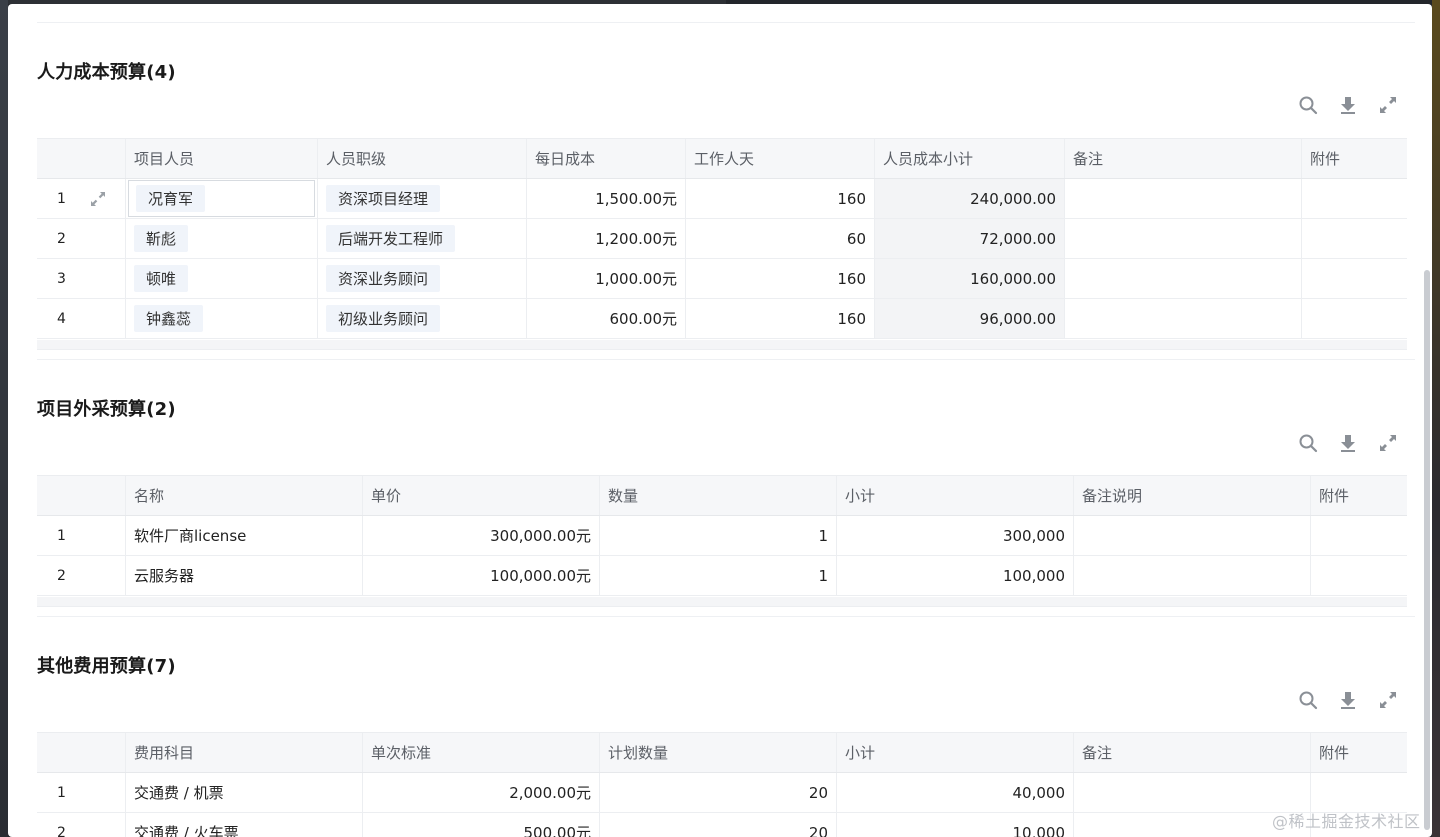 The image size is (1440, 837). What do you see at coordinates (98, 199) in the screenshot?
I see `row-expand-icon` at bounding box center [98, 199].